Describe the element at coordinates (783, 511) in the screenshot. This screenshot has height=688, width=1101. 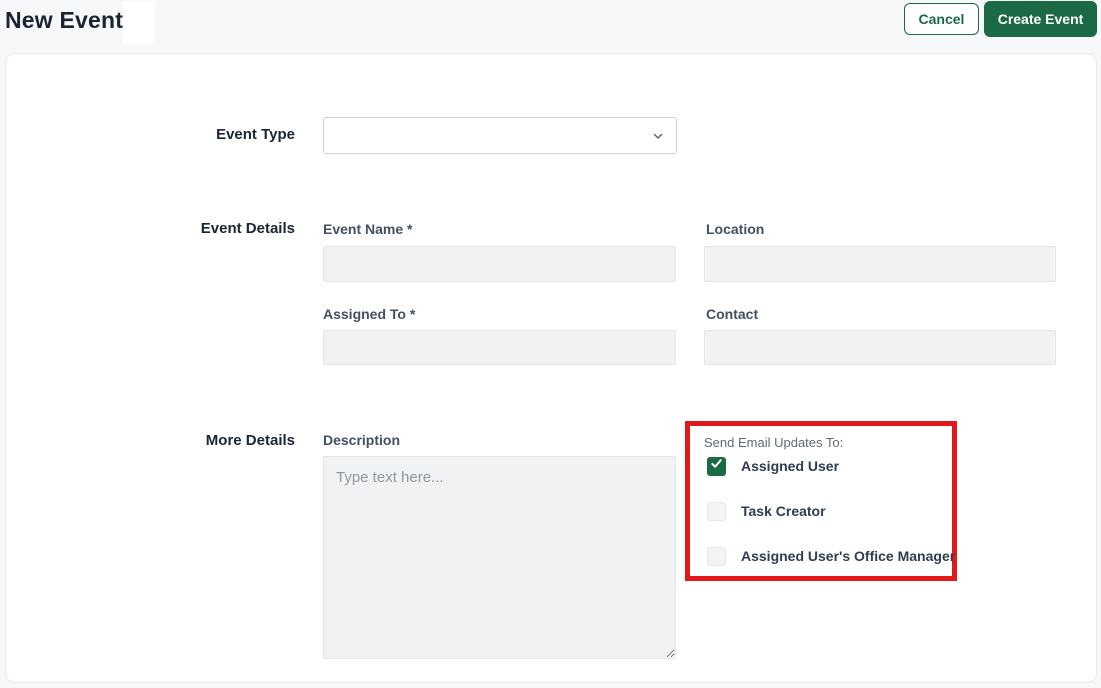
I see `task-creator-checkbox-label: Task Creator` at that location.